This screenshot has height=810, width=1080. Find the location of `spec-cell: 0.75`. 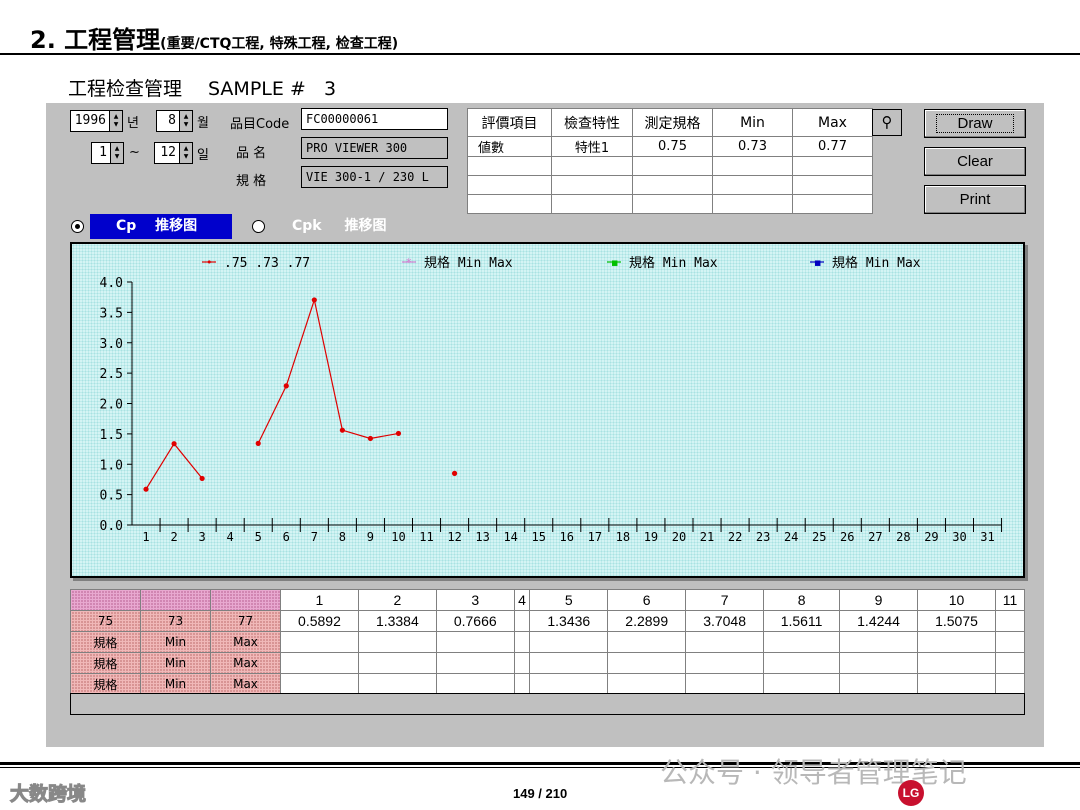

spec-cell: 0.75 is located at coordinates (672, 146).